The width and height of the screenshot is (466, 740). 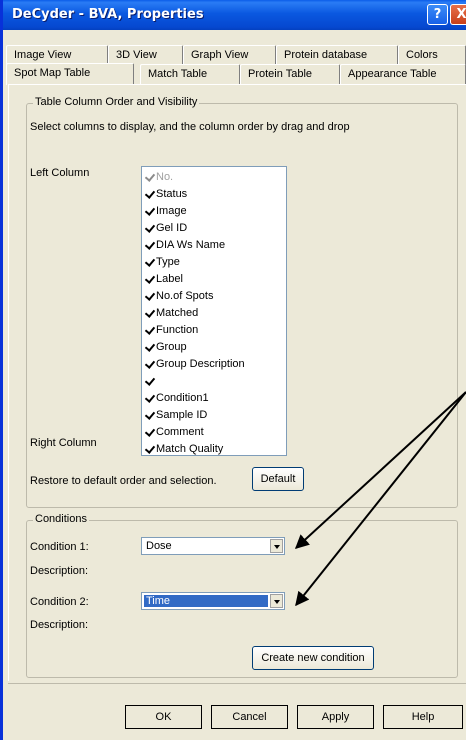 What do you see at coordinates (182, 397) in the screenshot?
I see `column-item-label: Condition1` at bounding box center [182, 397].